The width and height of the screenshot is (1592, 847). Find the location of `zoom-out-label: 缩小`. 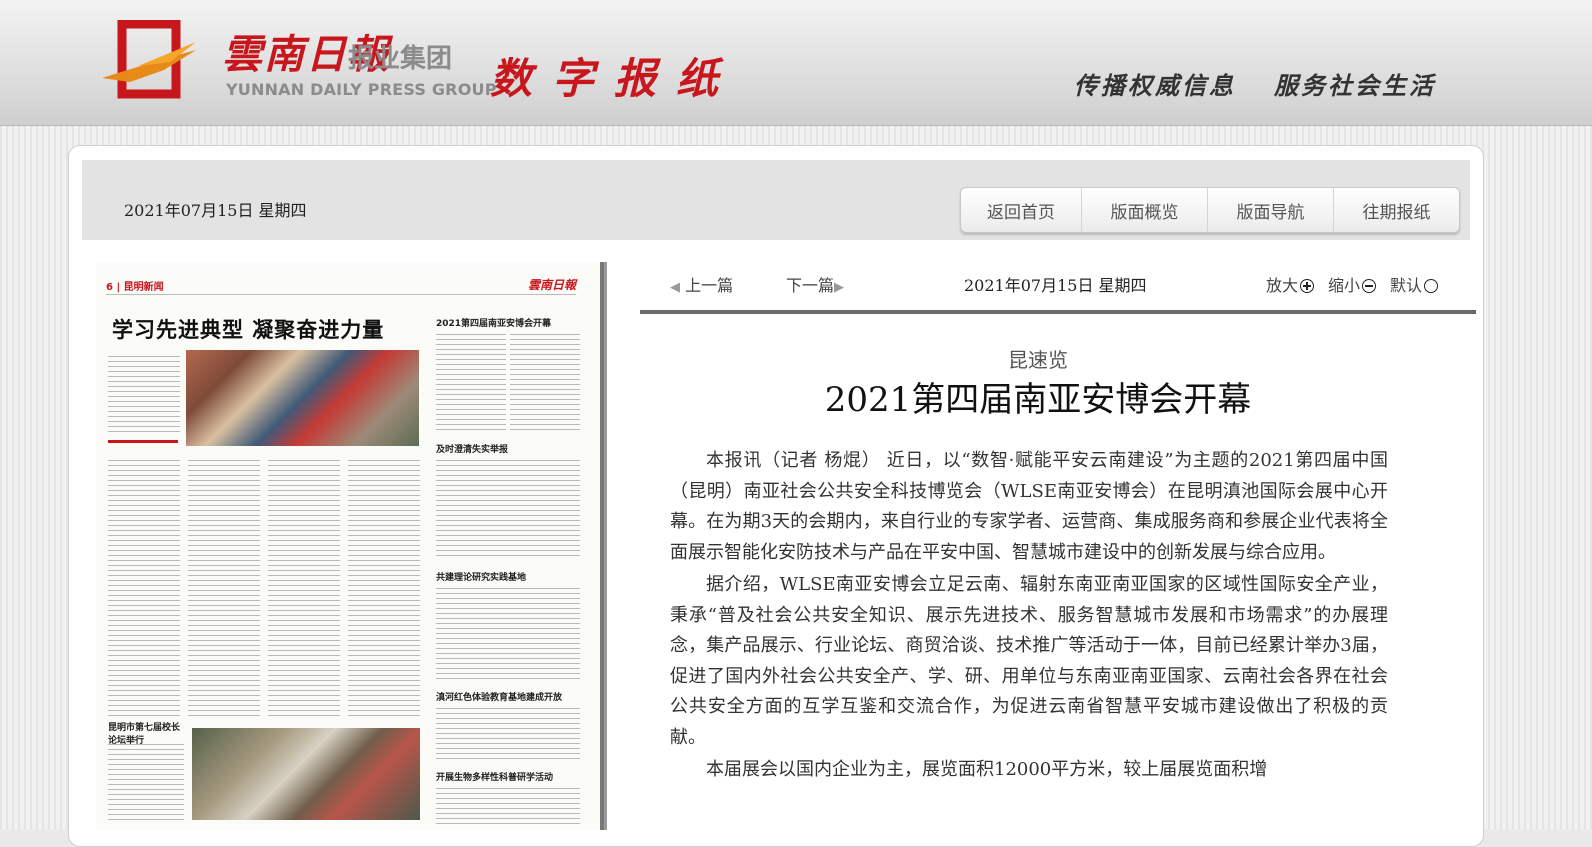

zoom-out-label: 缩小 is located at coordinates (1344, 285).